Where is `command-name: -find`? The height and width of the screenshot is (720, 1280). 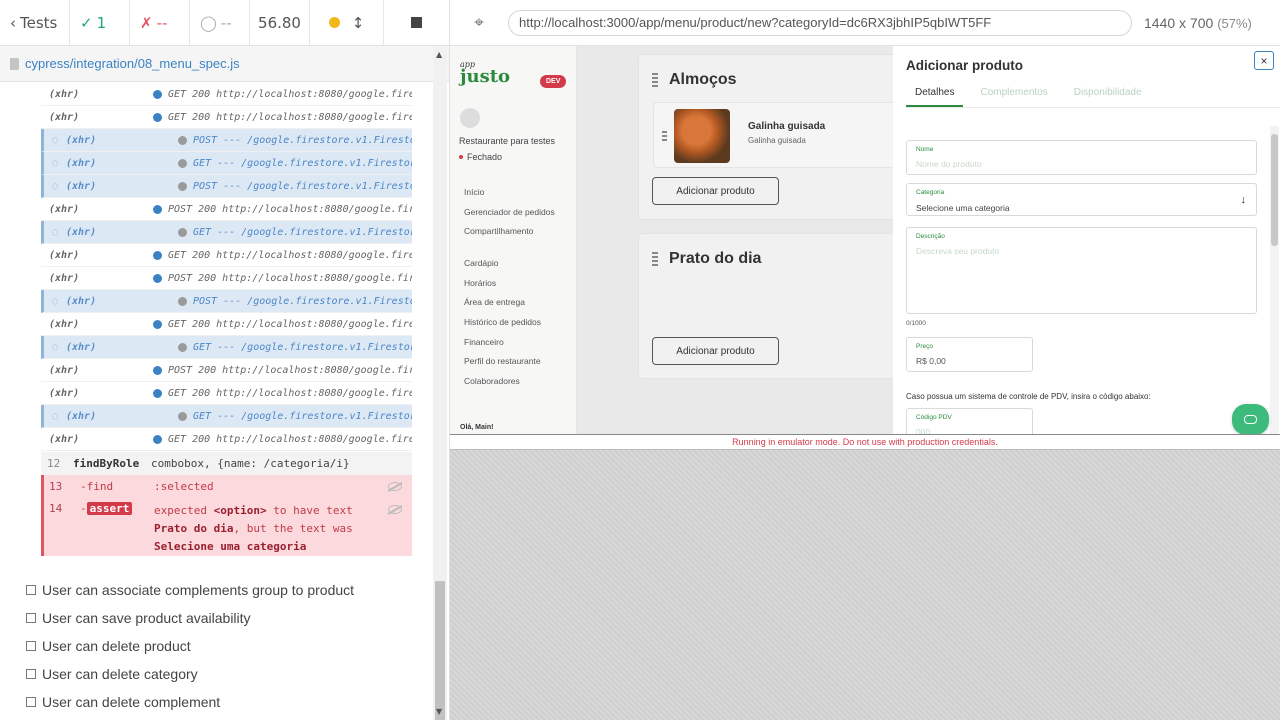
command-name: -find is located at coordinates (97, 486).